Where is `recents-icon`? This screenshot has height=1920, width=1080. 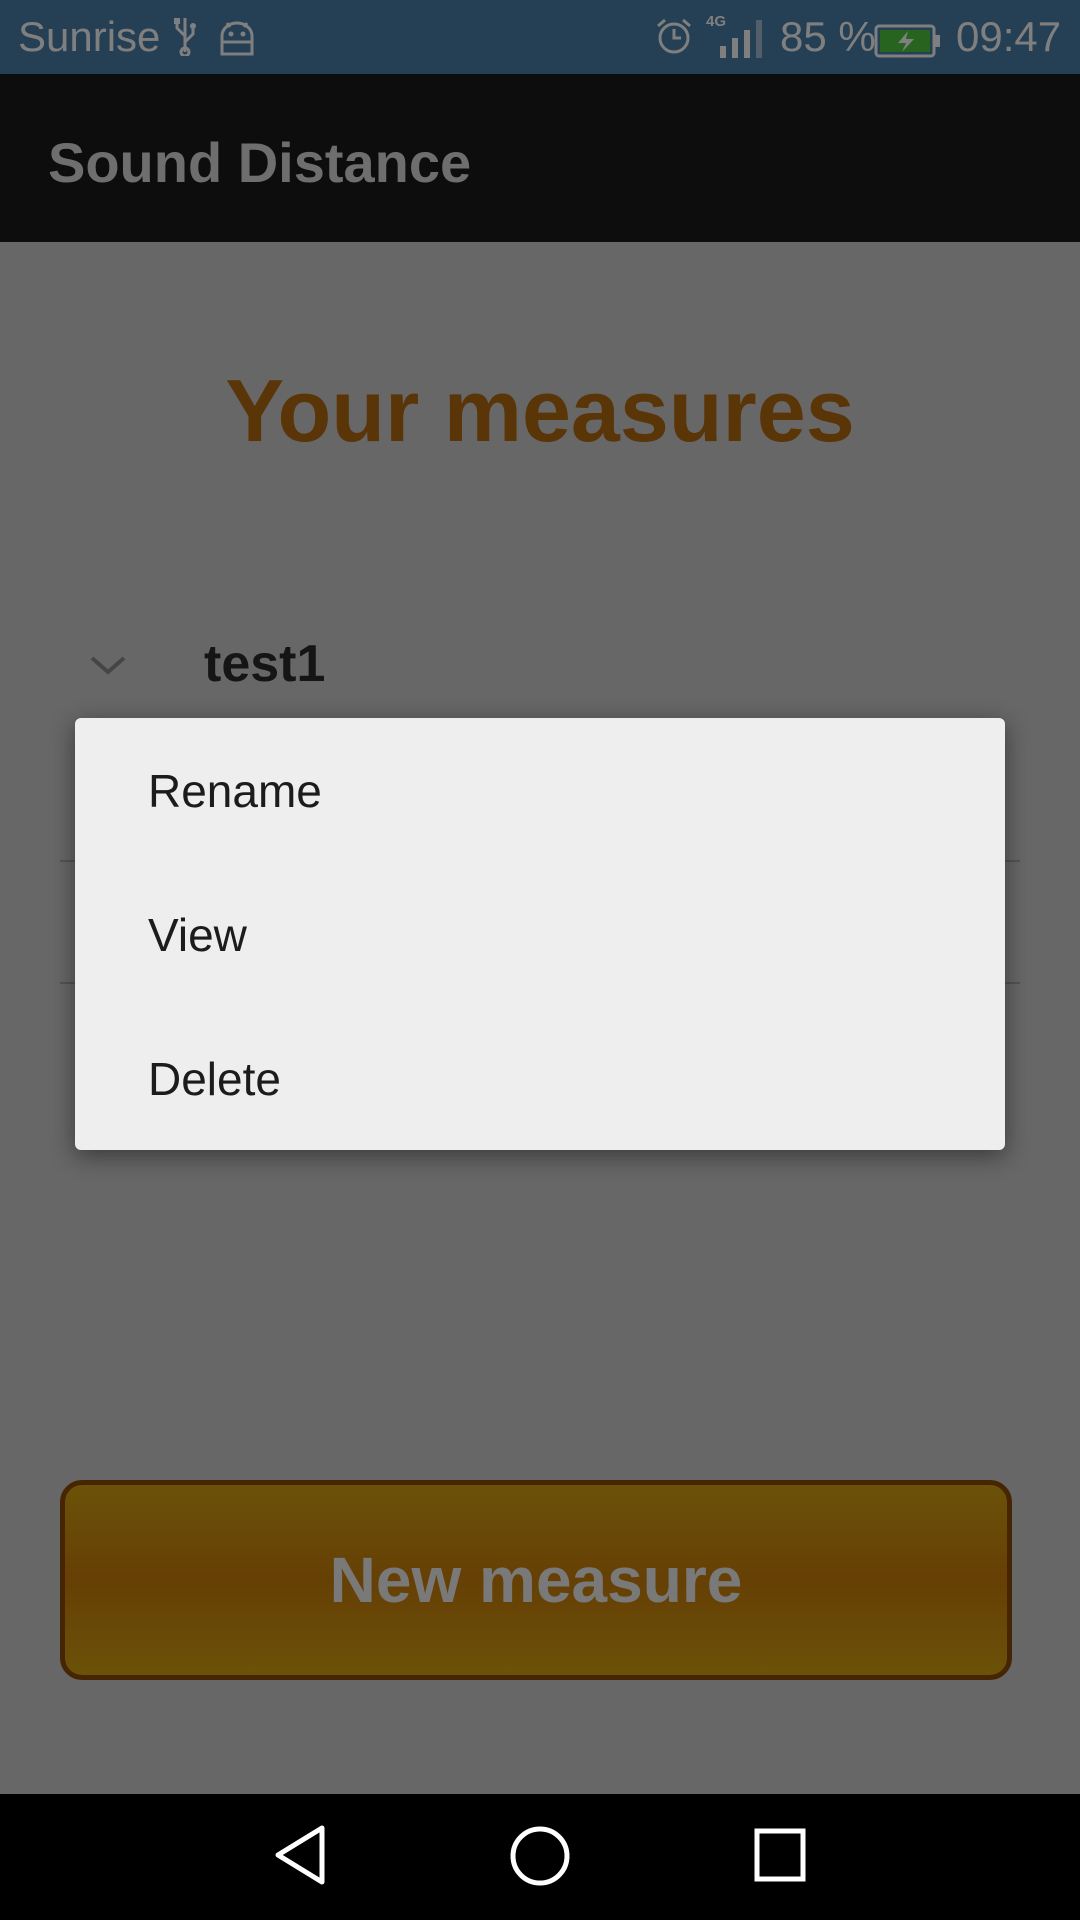 recents-icon is located at coordinates (780, 1857).